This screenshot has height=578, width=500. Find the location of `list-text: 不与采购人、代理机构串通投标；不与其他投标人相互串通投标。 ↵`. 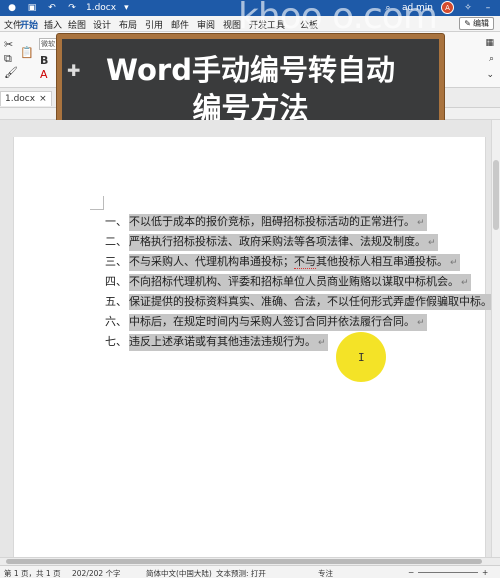

list-text: 不与采购人、代理机构串通投标；不与其他投标人相互串通投标。 ↵ is located at coordinates (294, 262).